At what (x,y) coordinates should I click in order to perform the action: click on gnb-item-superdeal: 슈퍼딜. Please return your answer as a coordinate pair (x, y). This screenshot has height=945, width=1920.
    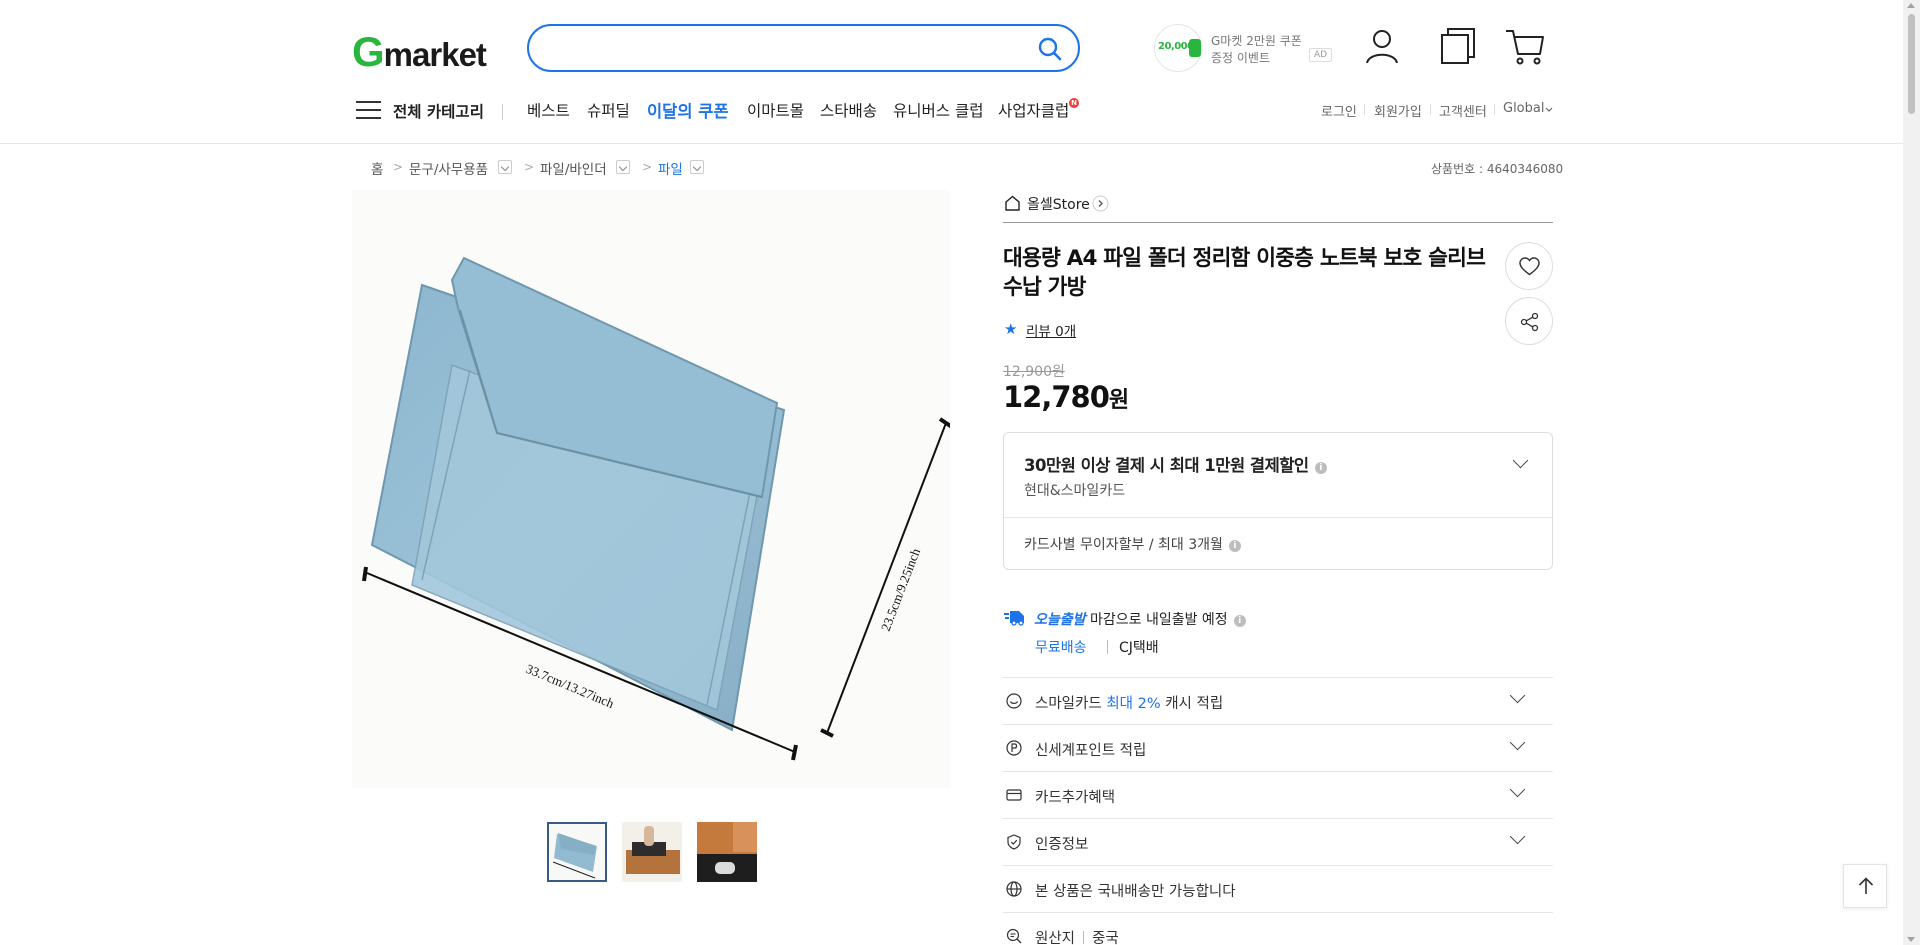
    Looking at the image, I should click on (608, 110).